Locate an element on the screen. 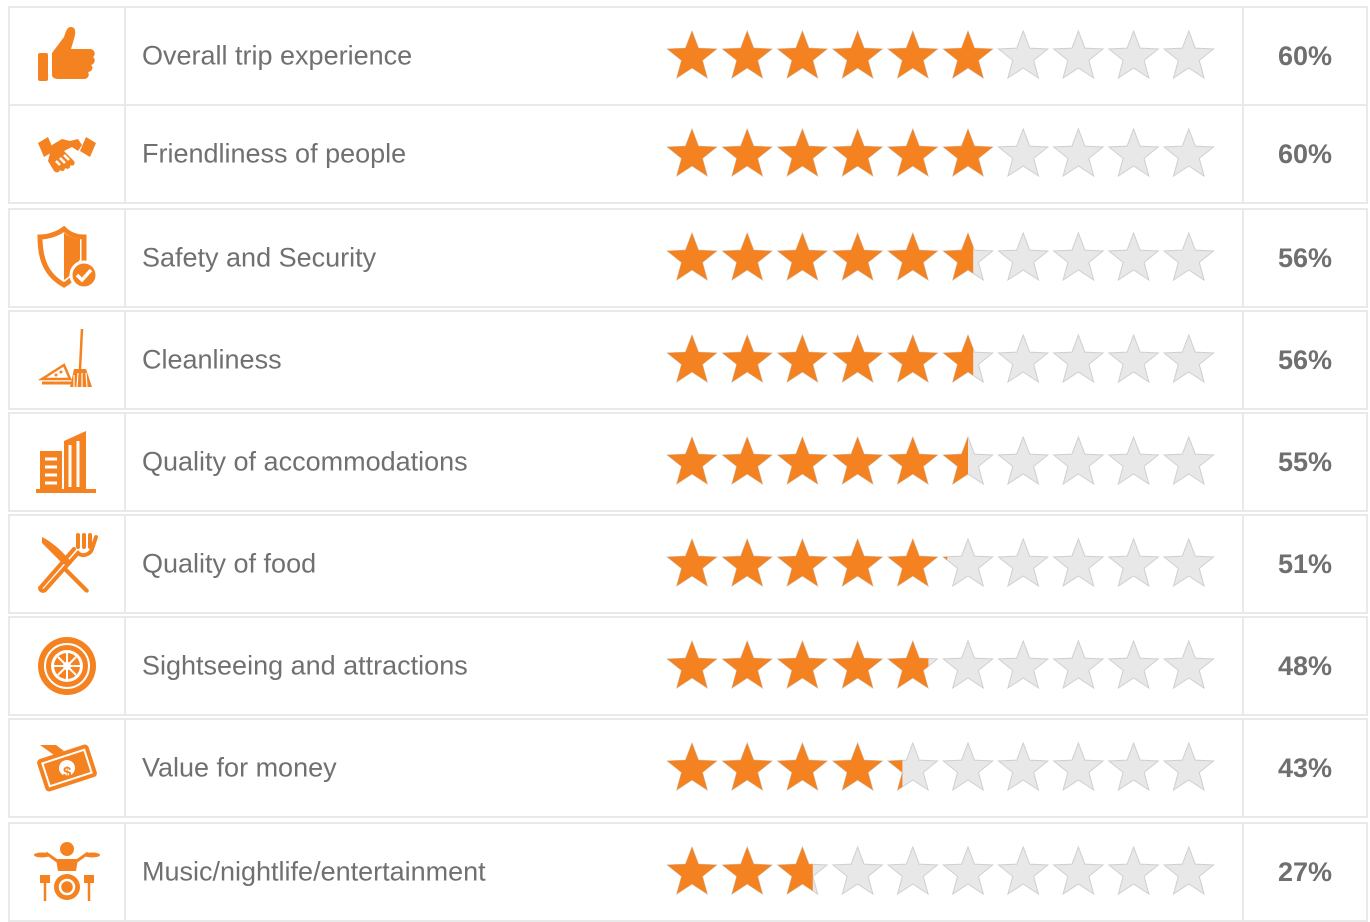 The height and width of the screenshot is (922, 1370). rating-row: $ Value for money 43% is located at coordinates (688, 768).